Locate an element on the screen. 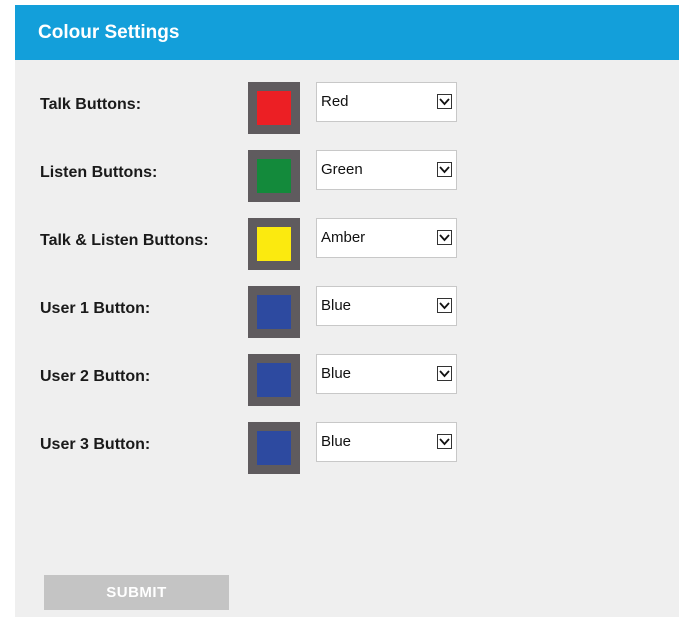  color-select: Red is located at coordinates (386, 102).